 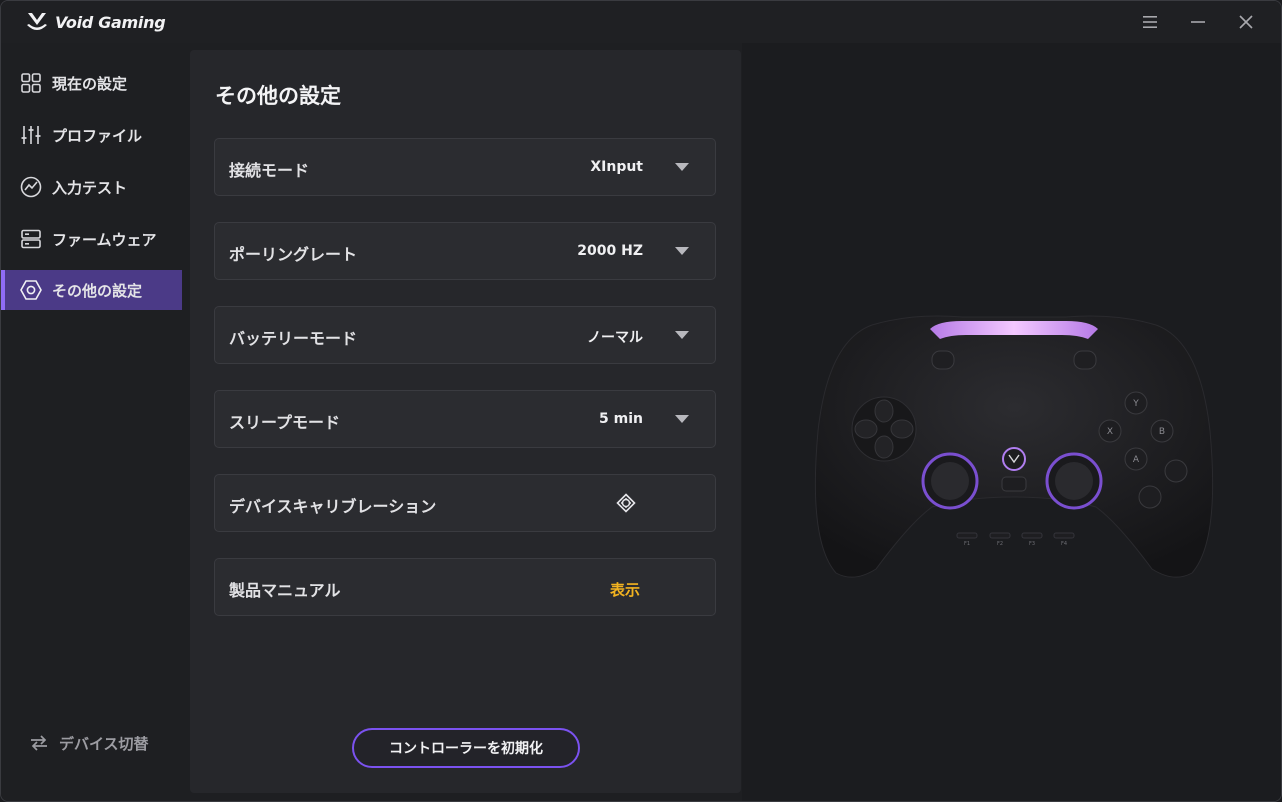 What do you see at coordinates (1014, 446) in the screenshot?
I see `controller-image: Y X B A F1 F2 F3 F4` at bounding box center [1014, 446].